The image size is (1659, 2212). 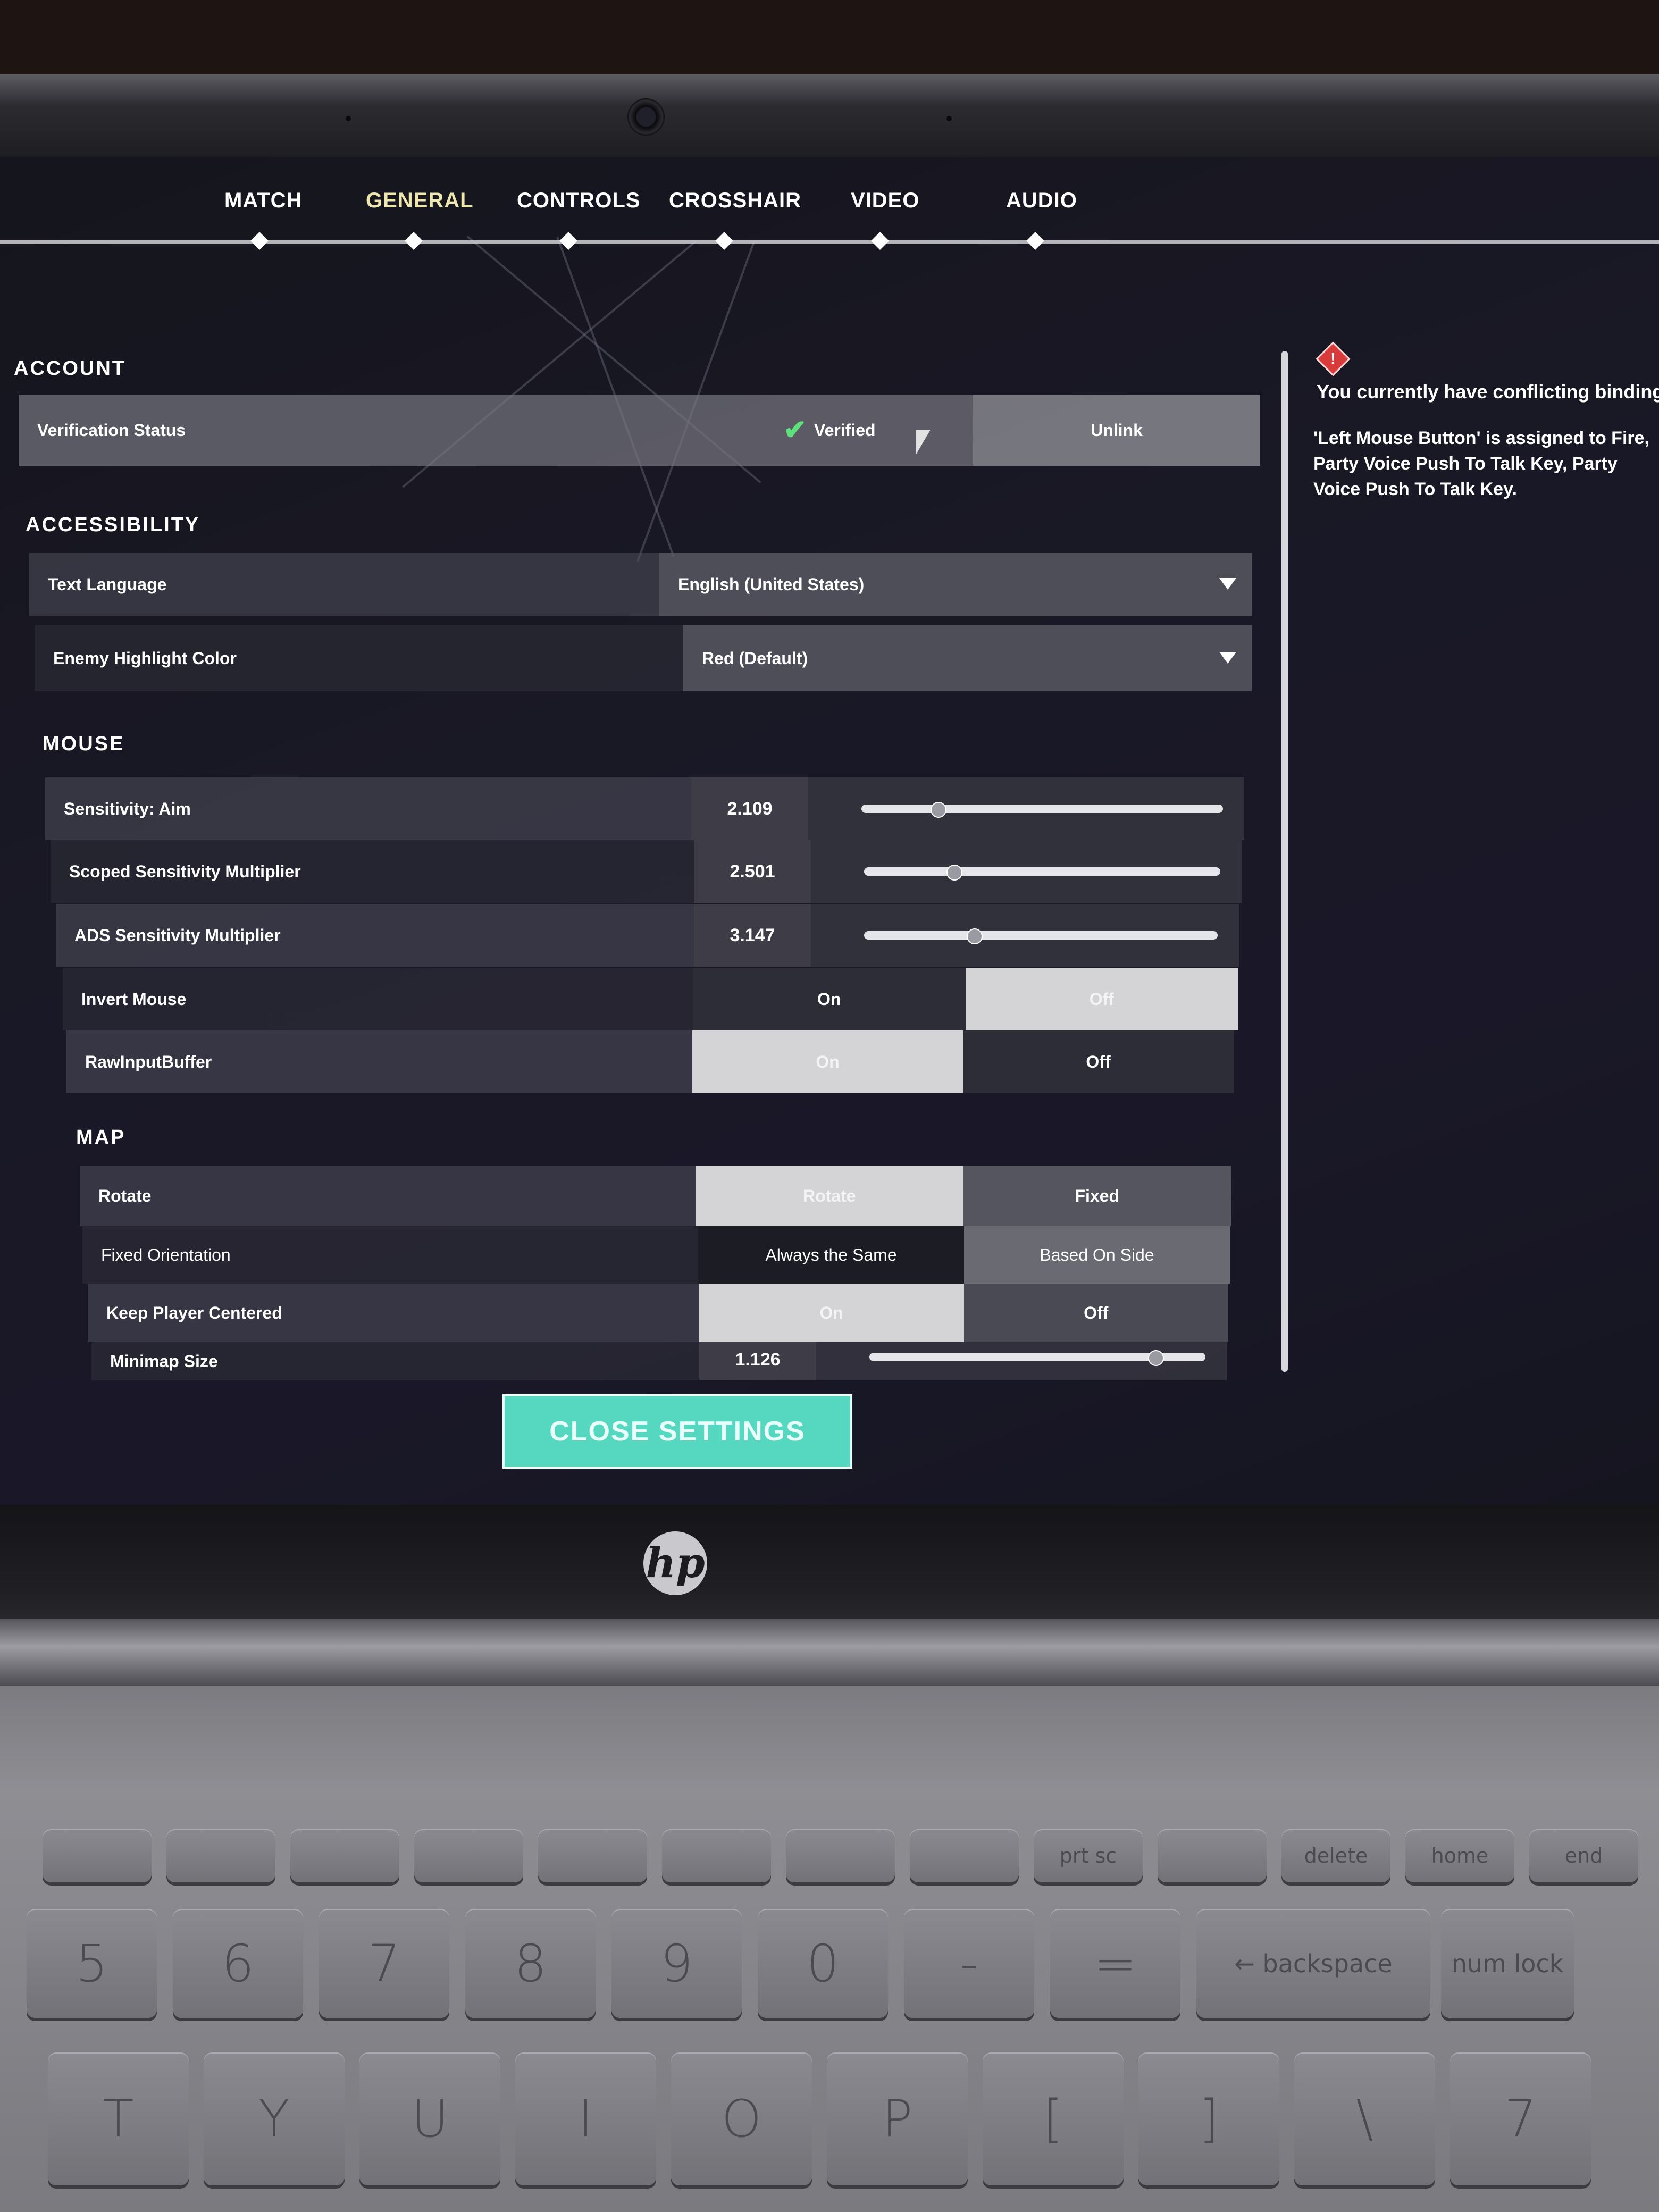 I want to click on raw-input-off-option: Off, so click(x=1098, y=1061).